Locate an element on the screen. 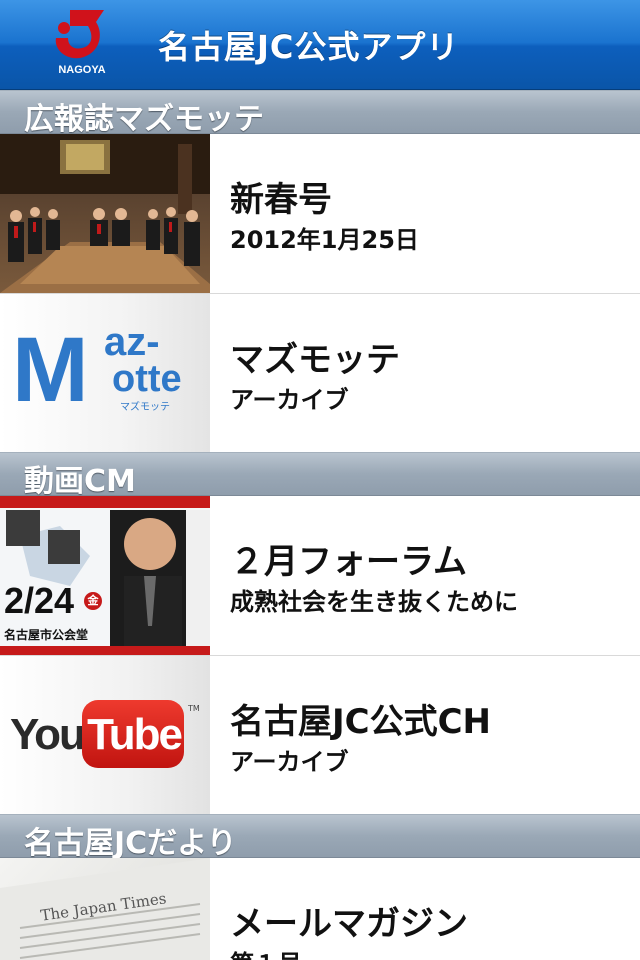 The width and height of the screenshot is (640, 960). youtube-tube: Tube is located at coordinates (135, 734).